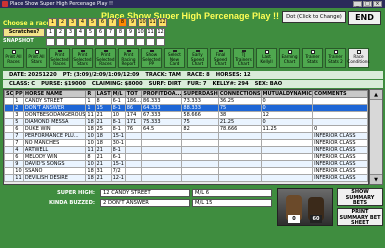  What do you see at coordinates (186, 178) in the screenshot?
I see `table-row: 11 DEVILISH DESIRE 18 21 12-1 INFERIOR CLASS` at bounding box center [186, 178].